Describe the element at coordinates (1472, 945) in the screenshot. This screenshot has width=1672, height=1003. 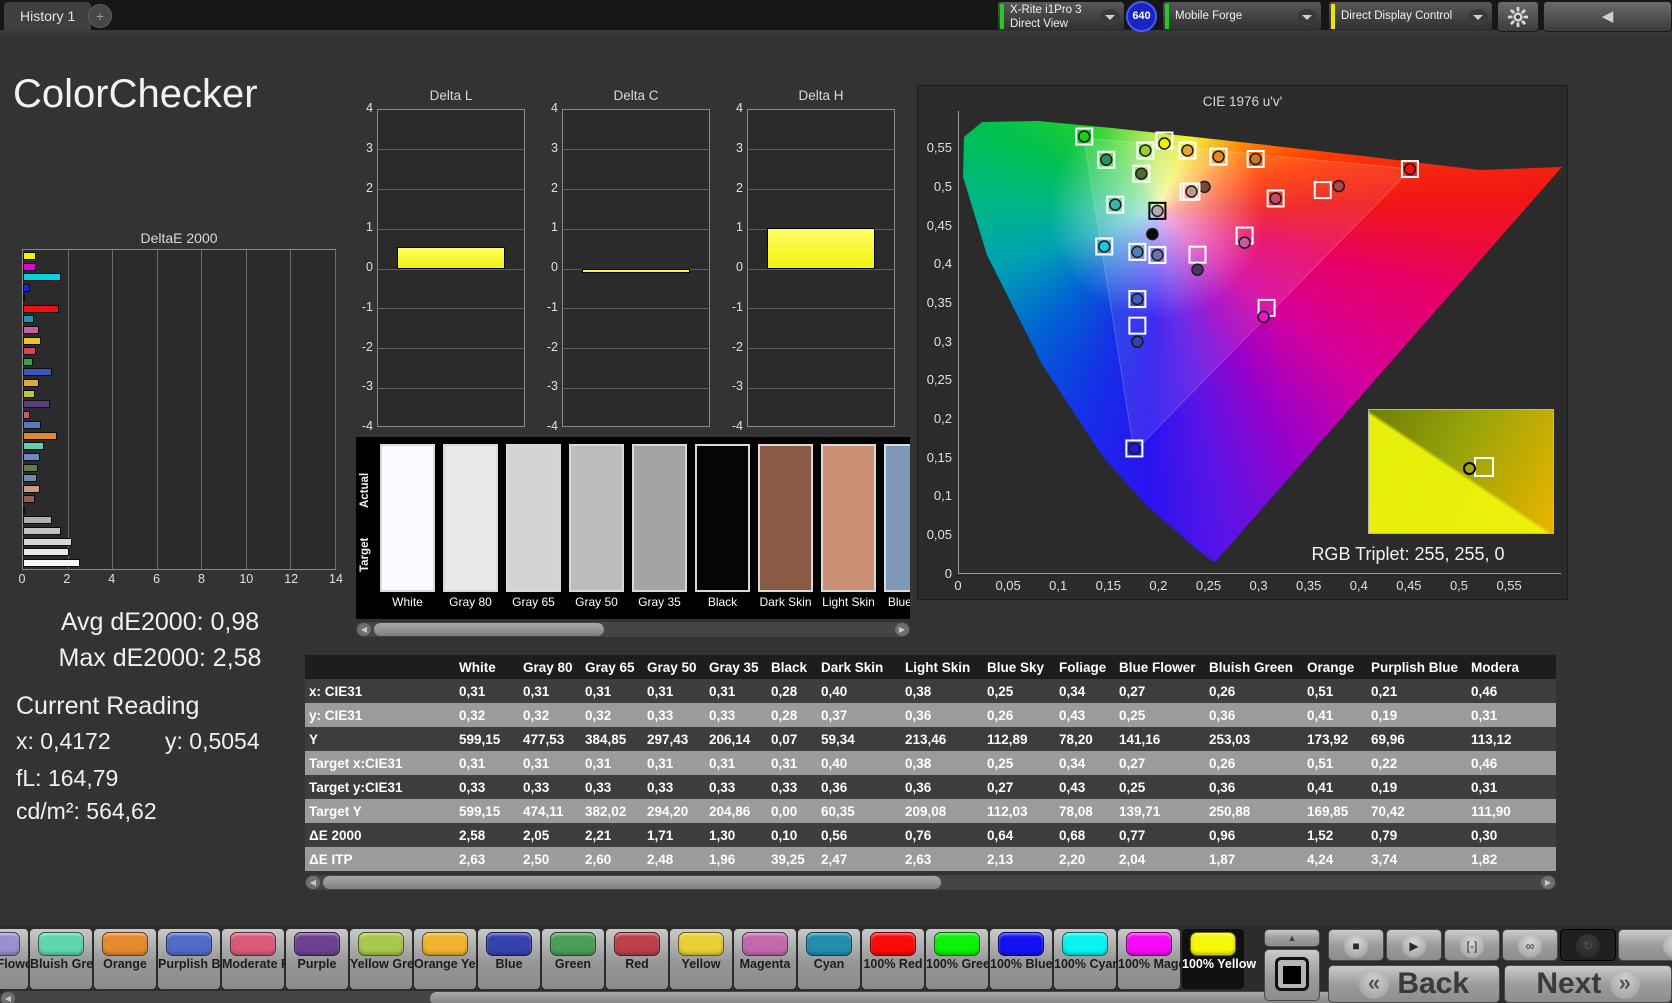
I see `range-button: [-]` at that location.